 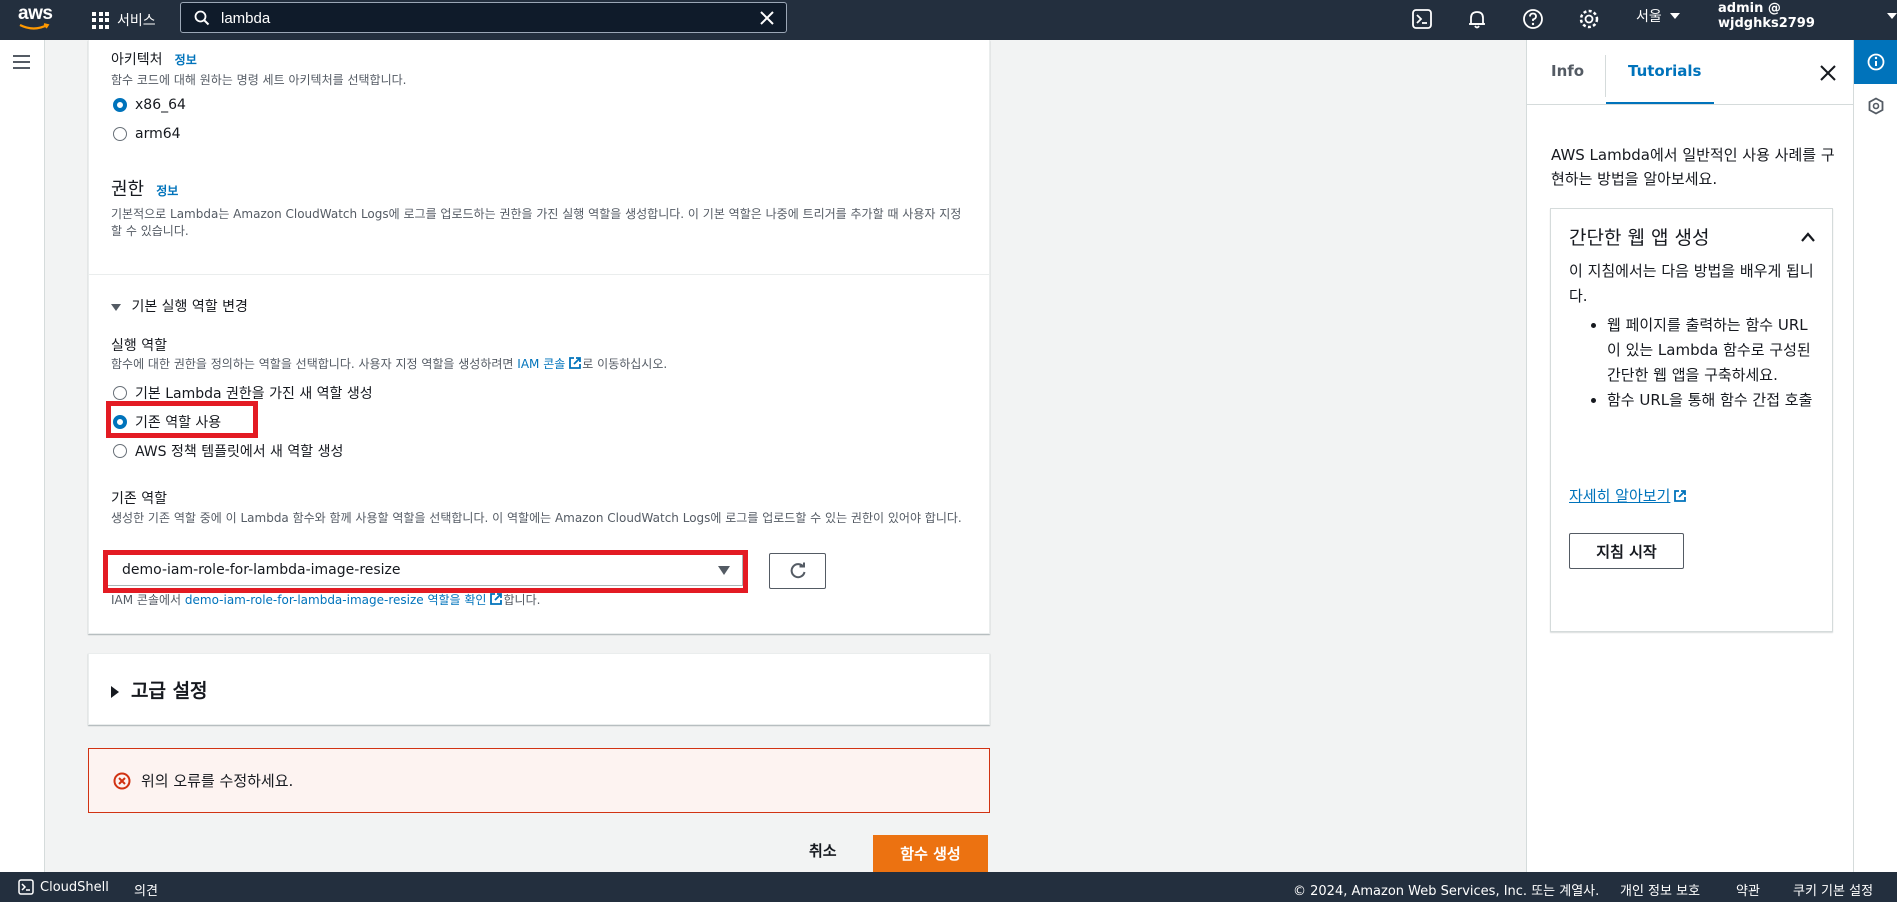 What do you see at coordinates (136, 21) in the screenshot?
I see `services-label: 서비스` at bounding box center [136, 21].